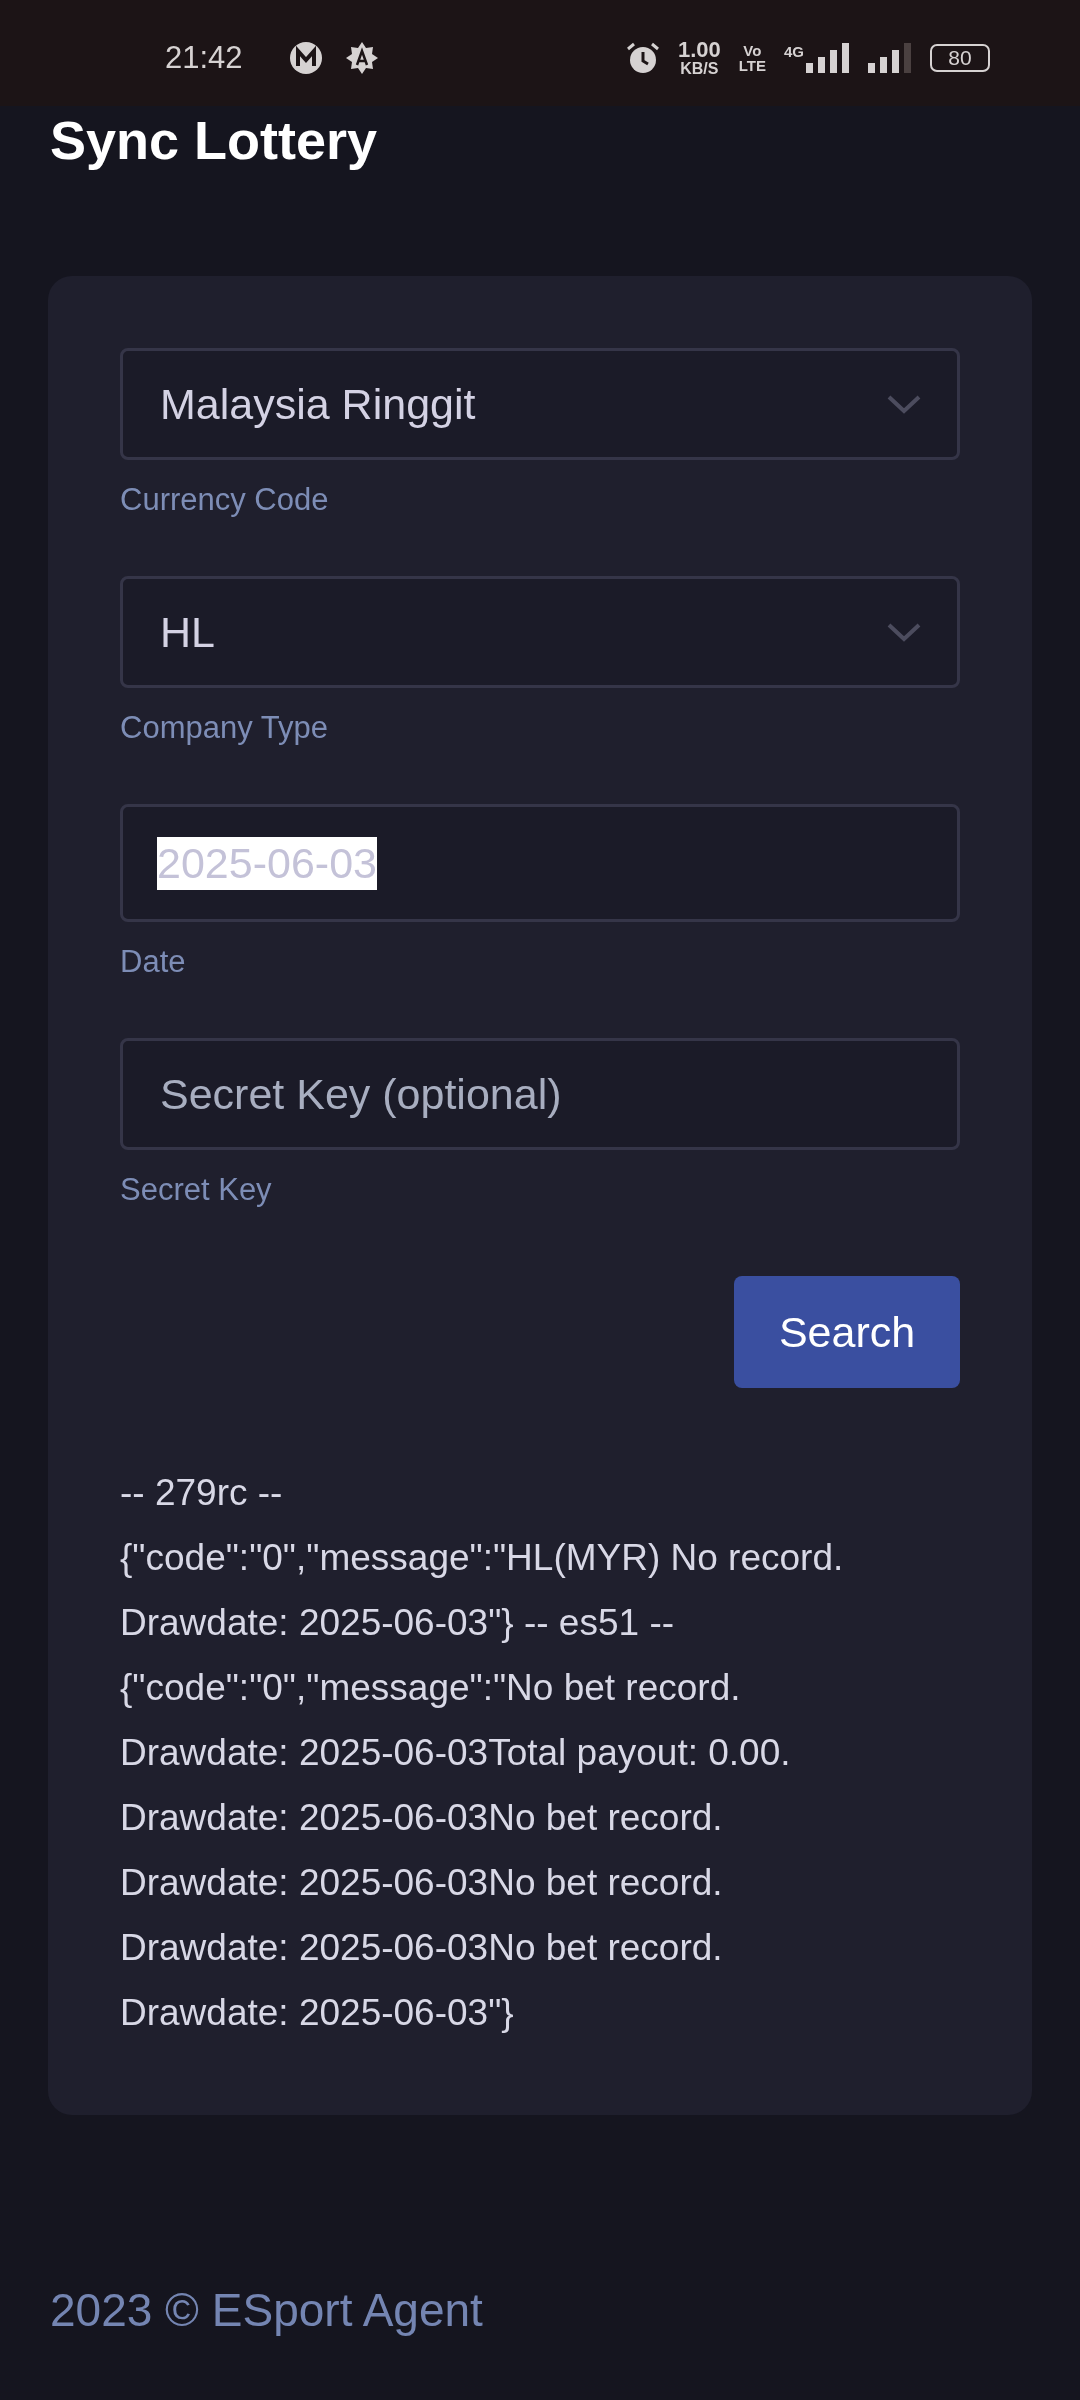 This screenshot has height=2400, width=1080. I want to click on brightness-icon, so click(361, 58).